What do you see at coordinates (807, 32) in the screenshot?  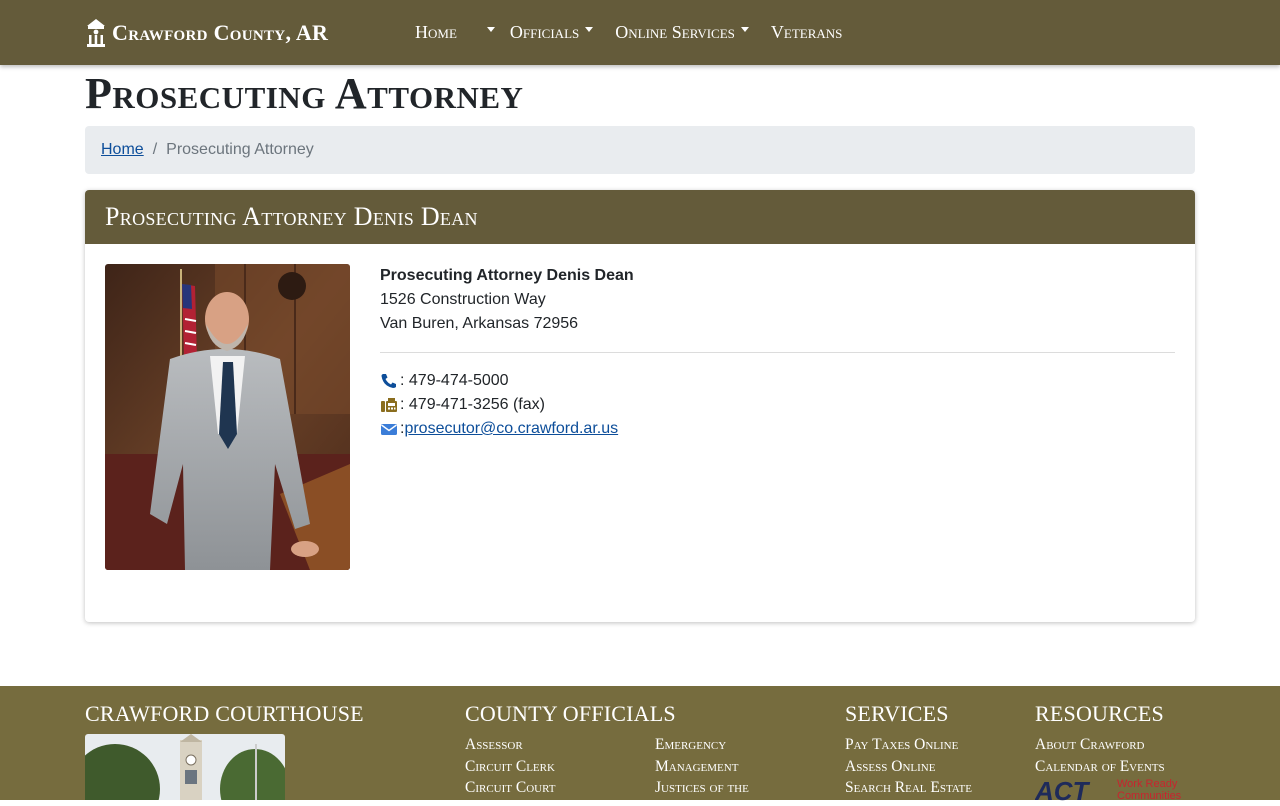 I see `nav-veterans: Veterans` at bounding box center [807, 32].